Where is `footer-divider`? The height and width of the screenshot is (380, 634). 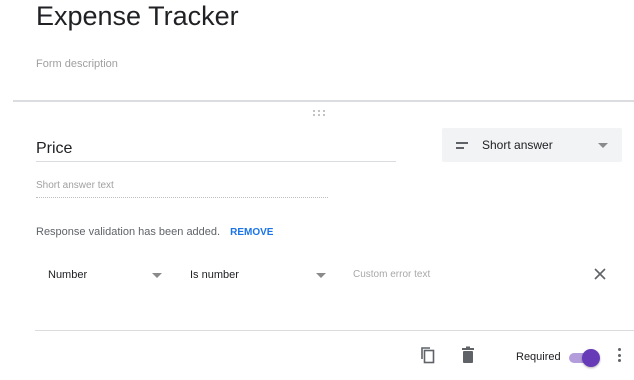 footer-divider is located at coordinates (334, 330).